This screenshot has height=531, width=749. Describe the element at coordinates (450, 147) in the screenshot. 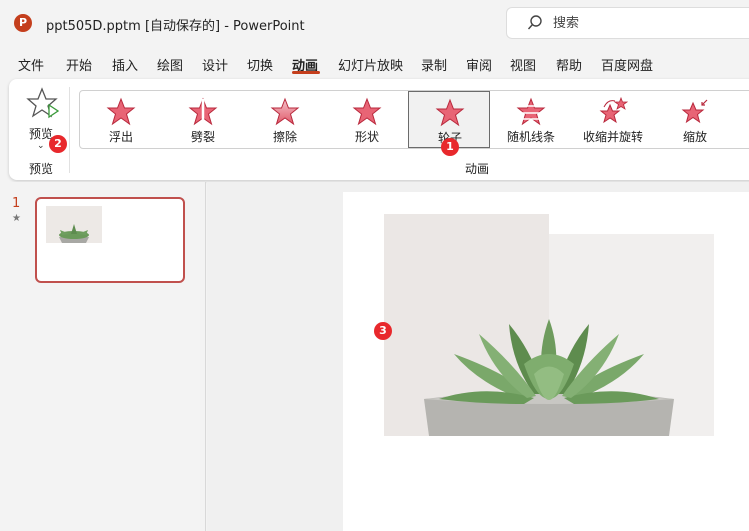

I see `step-badge-1: 1` at that location.